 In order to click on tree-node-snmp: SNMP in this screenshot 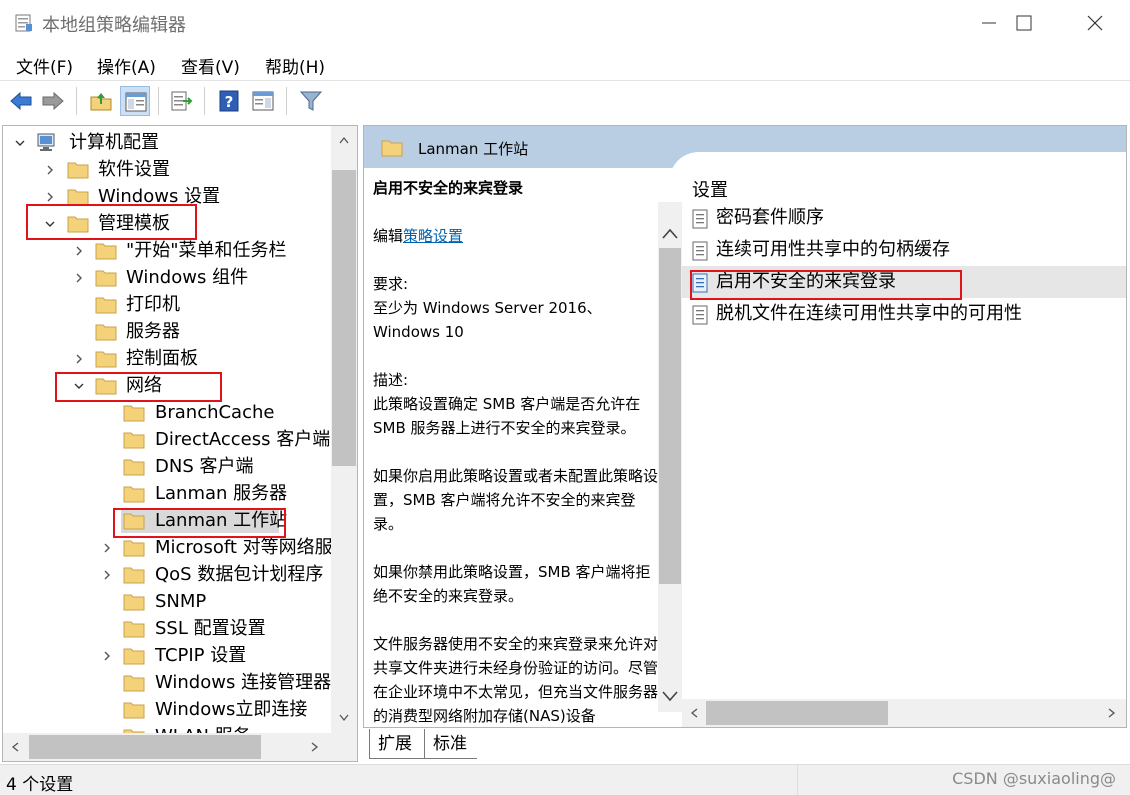, I will do `click(167, 601)`.